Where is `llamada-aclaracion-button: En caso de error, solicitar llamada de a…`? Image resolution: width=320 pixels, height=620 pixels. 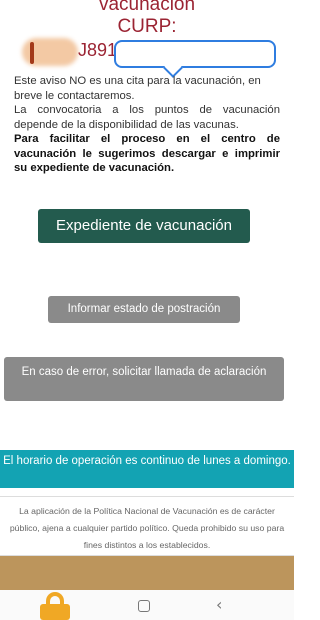
llamada-aclaracion-button: En caso de error, solicitar llamada de a… is located at coordinates (144, 379).